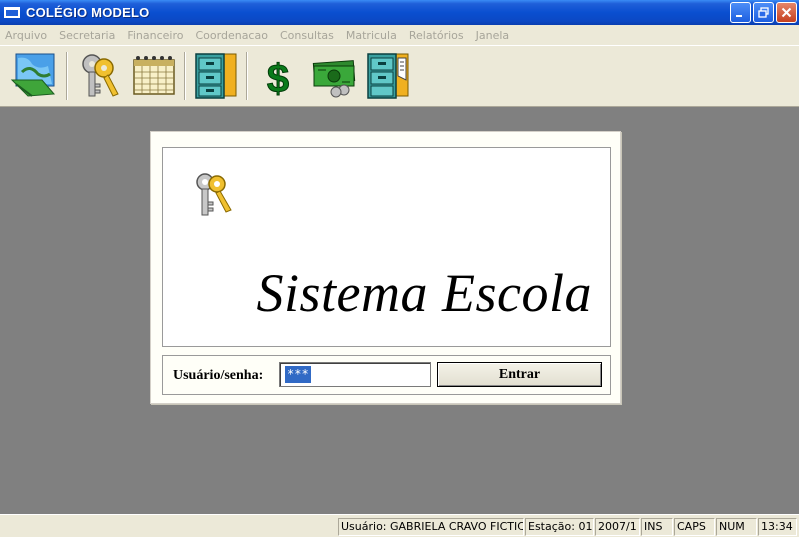 The image size is (799, 537). I want to click on status-station: Estação: 01, so click(559, 527).